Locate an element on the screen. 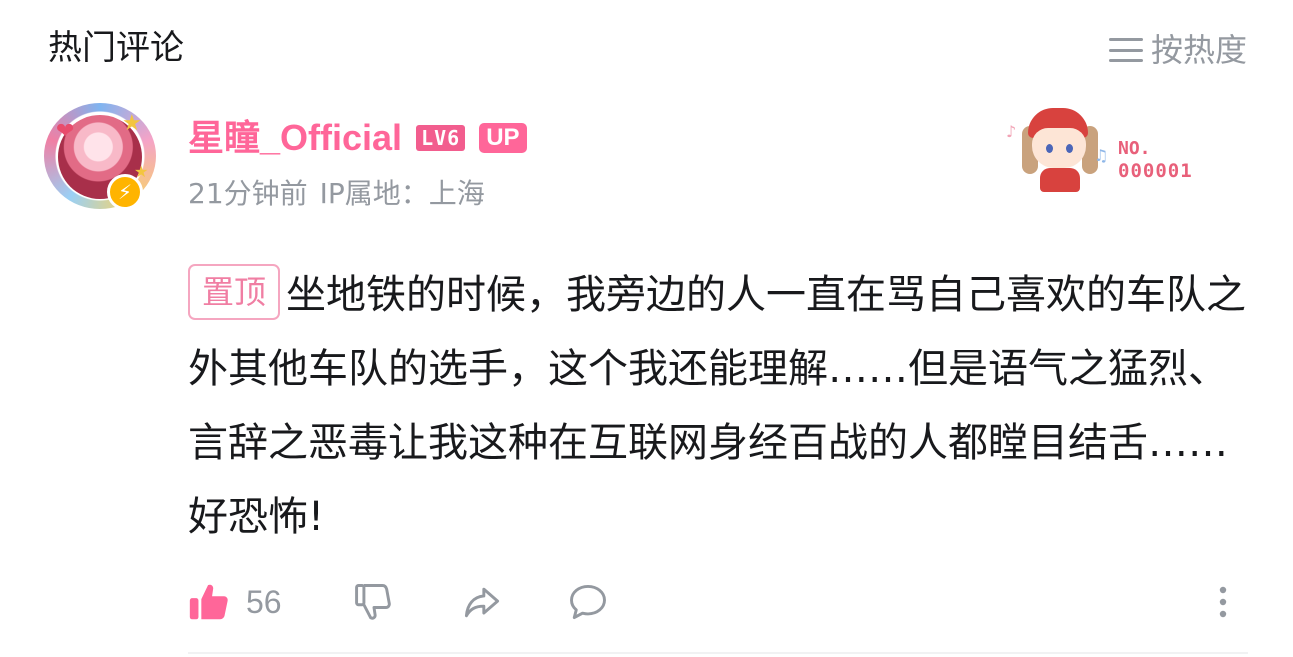 The width and height of the screenshot is (1293, 657). lightning-icon: ⚡ is located at coordinates (125, 192).